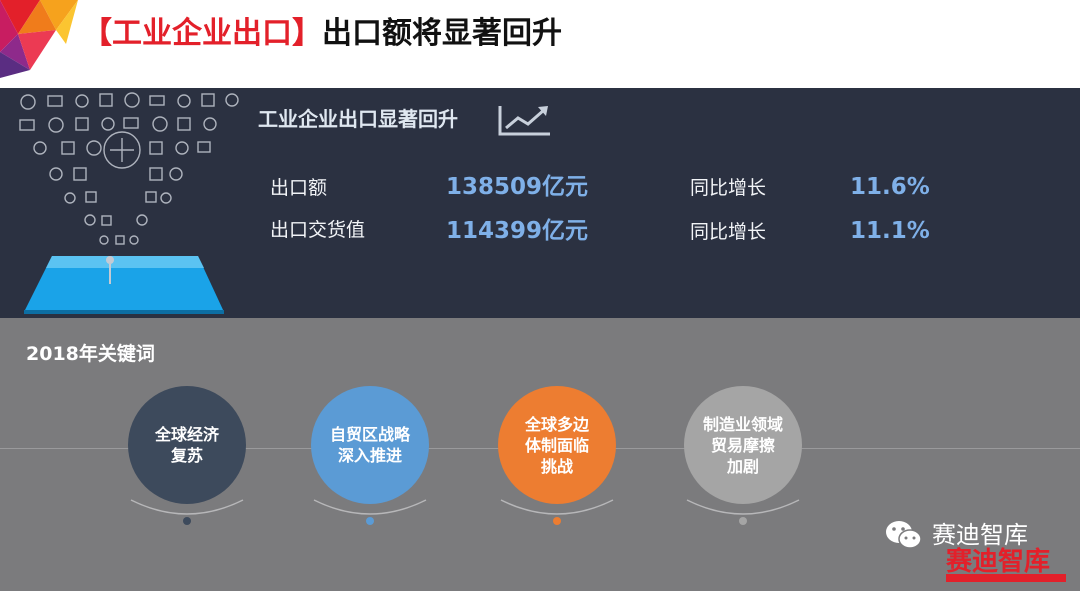 The image size is (1080, 591). Describe the element at coordinates (90, 354) in the screenshot. I see `keywords-heading: 2018年关键词` at that location.